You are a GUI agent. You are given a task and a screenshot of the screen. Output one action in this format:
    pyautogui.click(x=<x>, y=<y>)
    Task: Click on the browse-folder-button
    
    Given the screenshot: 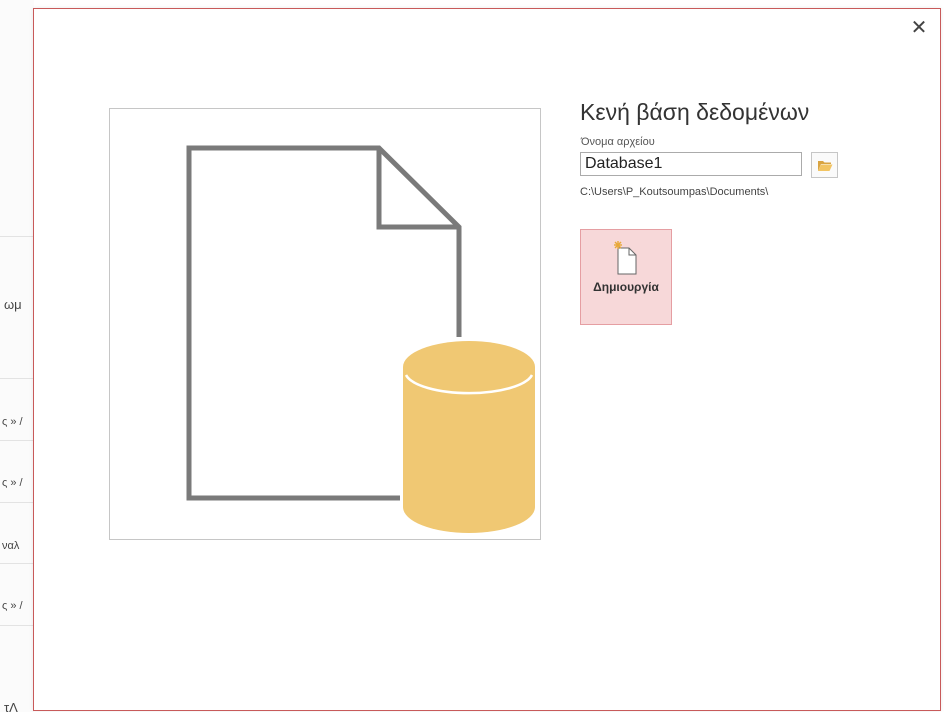 What is the action you would take?
    pyautogui.click(x=824, y=165)
    